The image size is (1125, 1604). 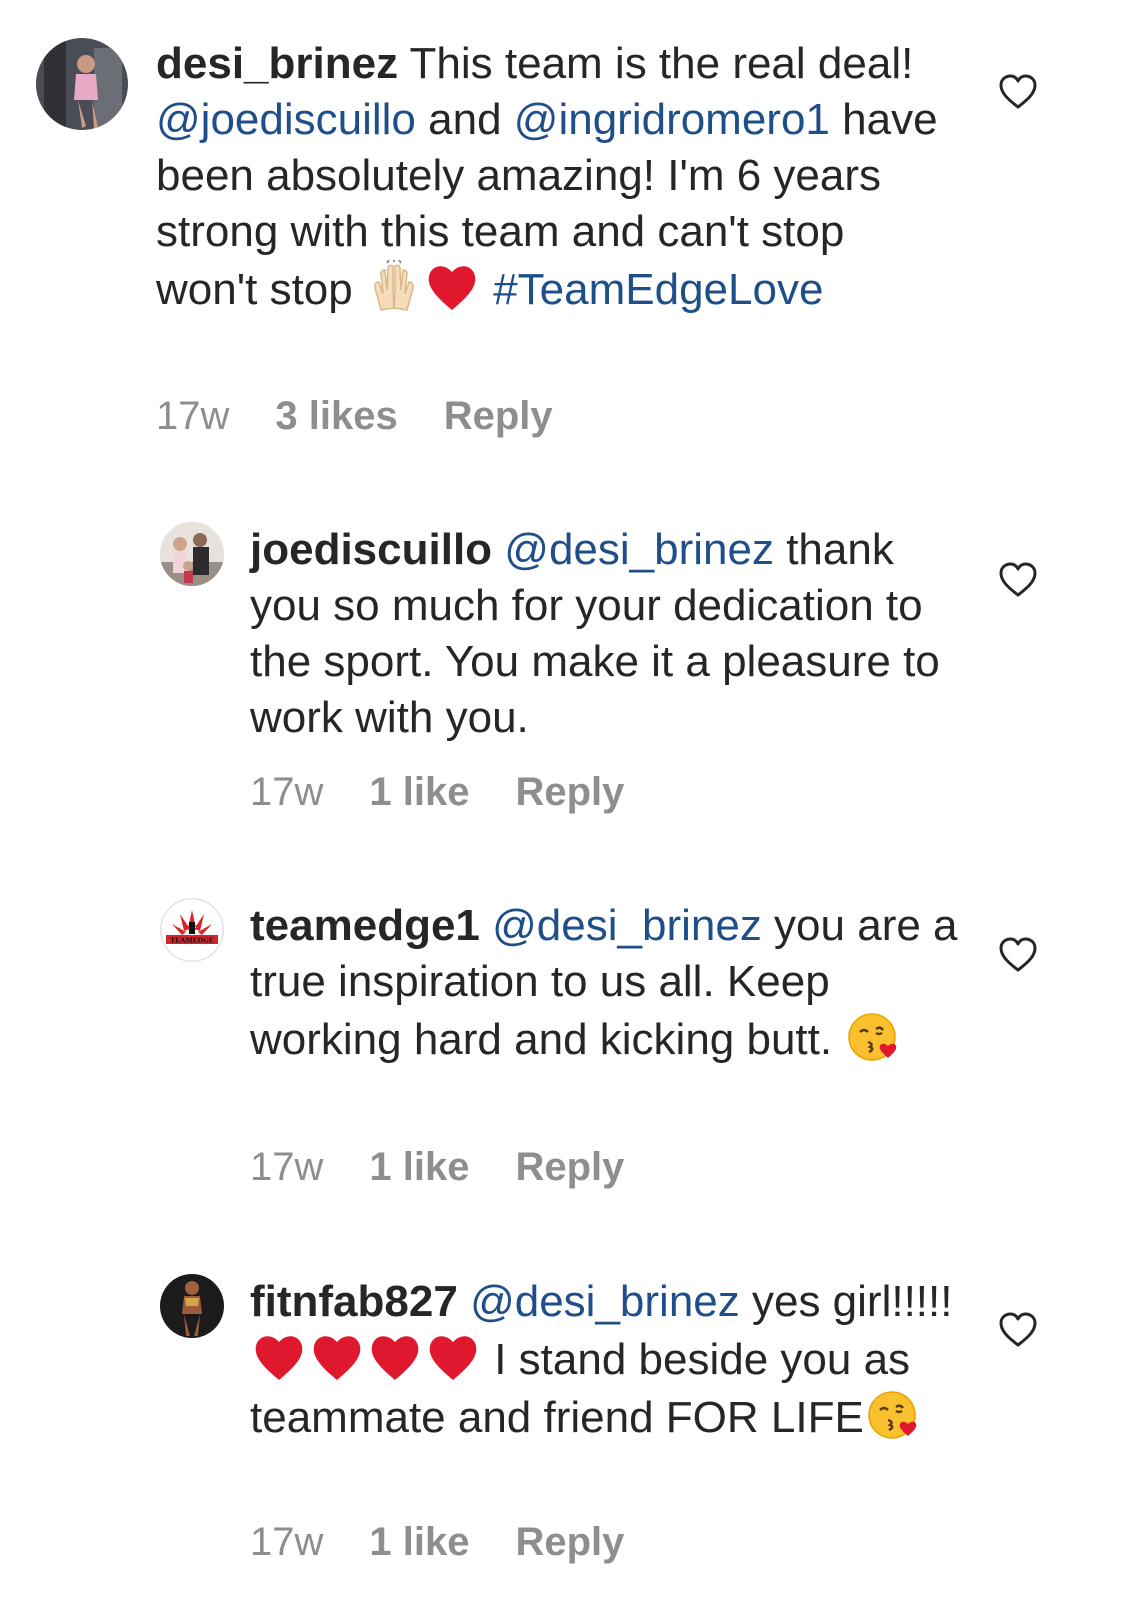 I want to click on comment-meta: 17w 3 likes Reply, so click(x=377, y=416).